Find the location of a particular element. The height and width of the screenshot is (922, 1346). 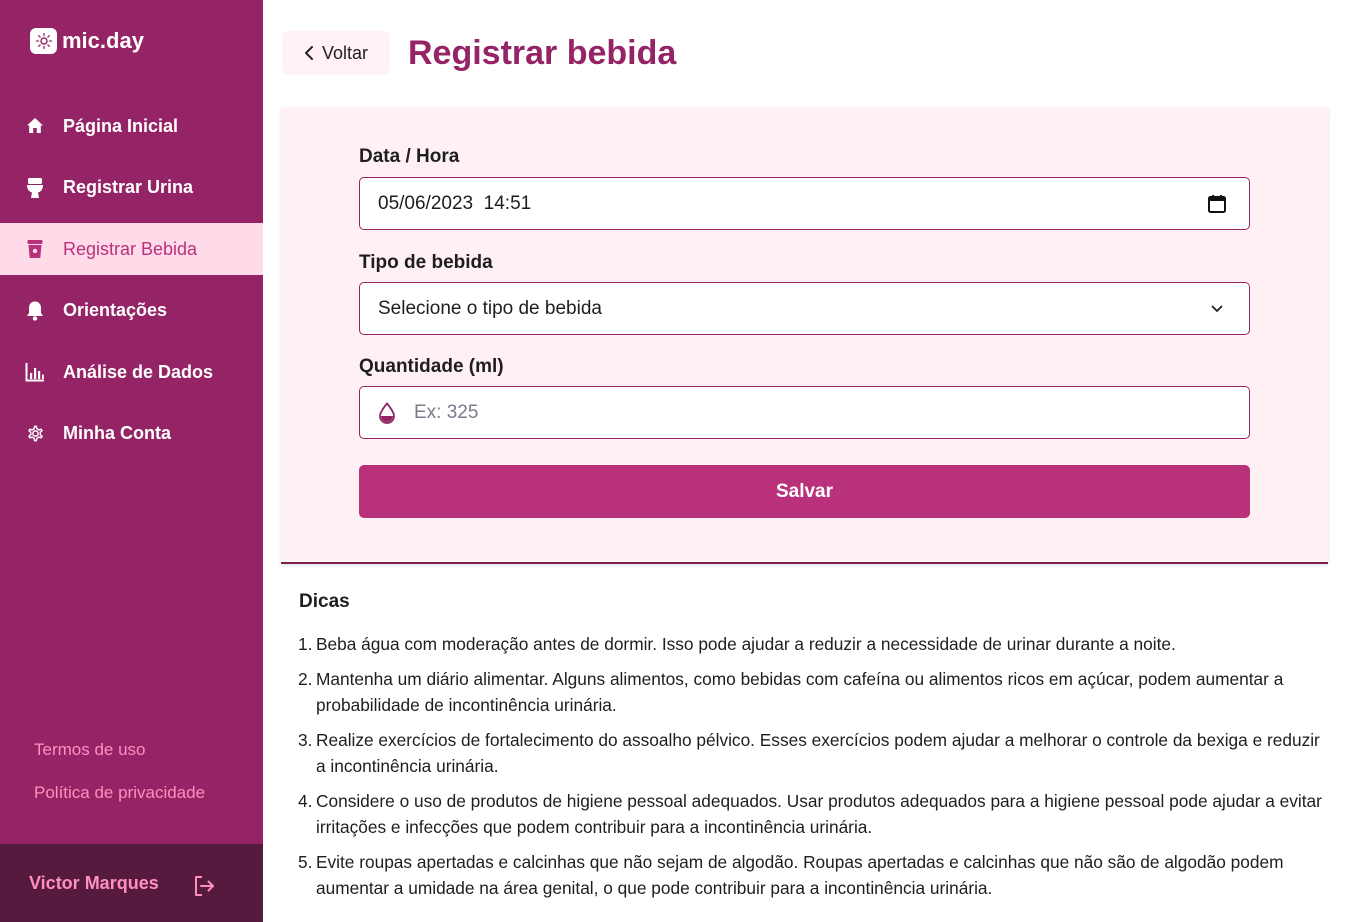

tip-number: 5. is located at coordinates (305, 861).